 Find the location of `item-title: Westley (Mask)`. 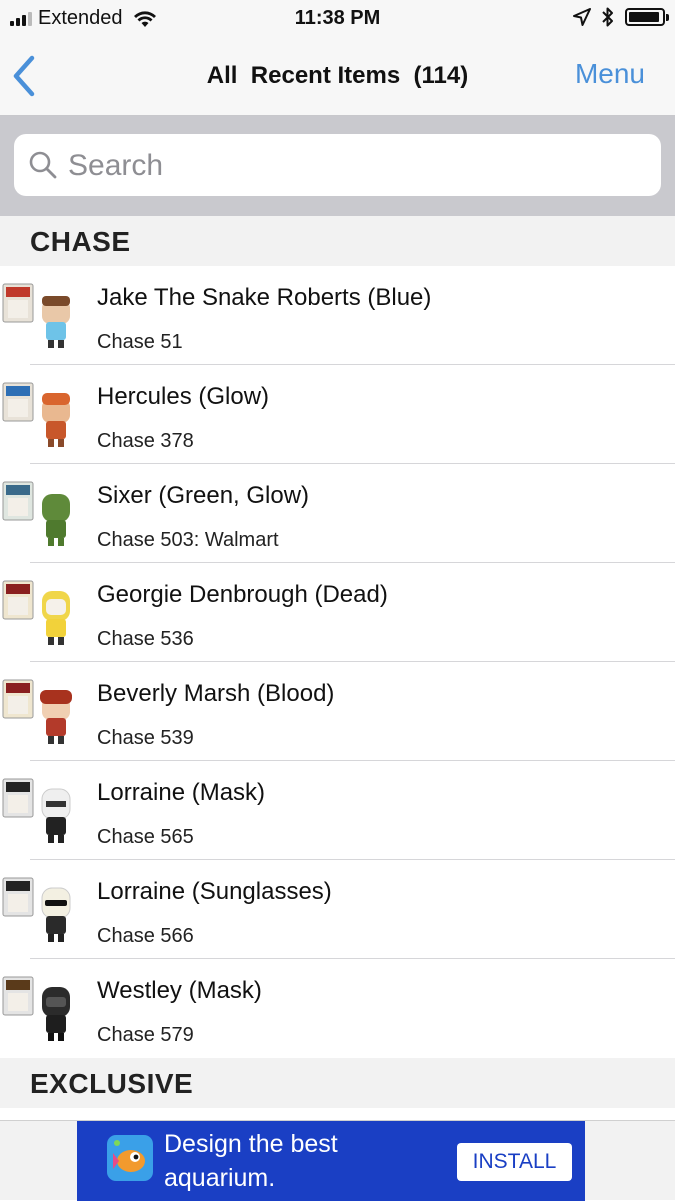

item-title: Westley (Mask) is located at coordinates (179, 990).